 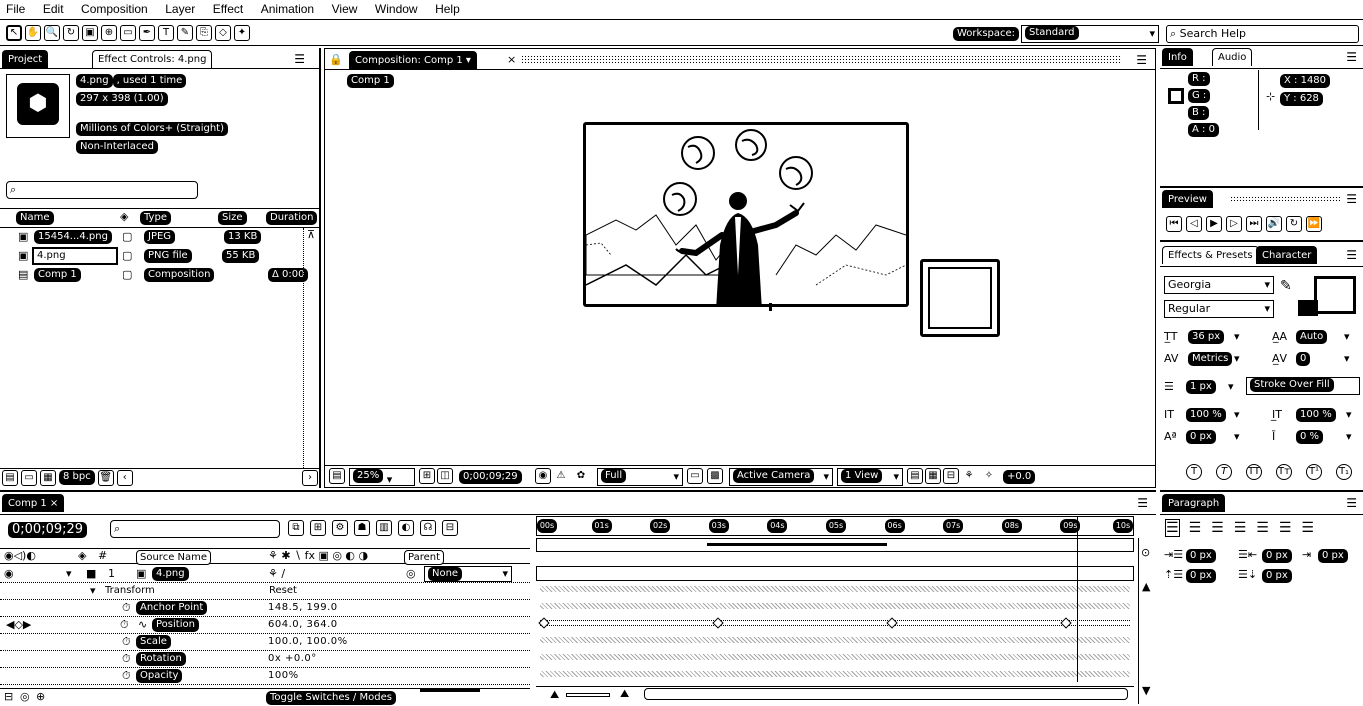 What do you see at coordinates (1303, 359) in the screenshot?
I see `tracking-value: 0` at bounding box center [1303, 359].